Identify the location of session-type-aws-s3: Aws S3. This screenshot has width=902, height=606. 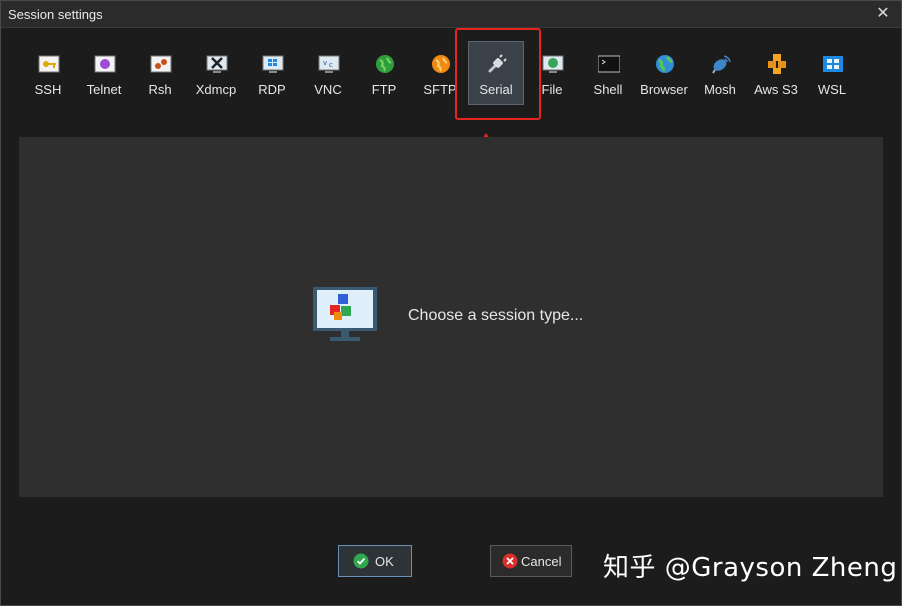
(776, 73).